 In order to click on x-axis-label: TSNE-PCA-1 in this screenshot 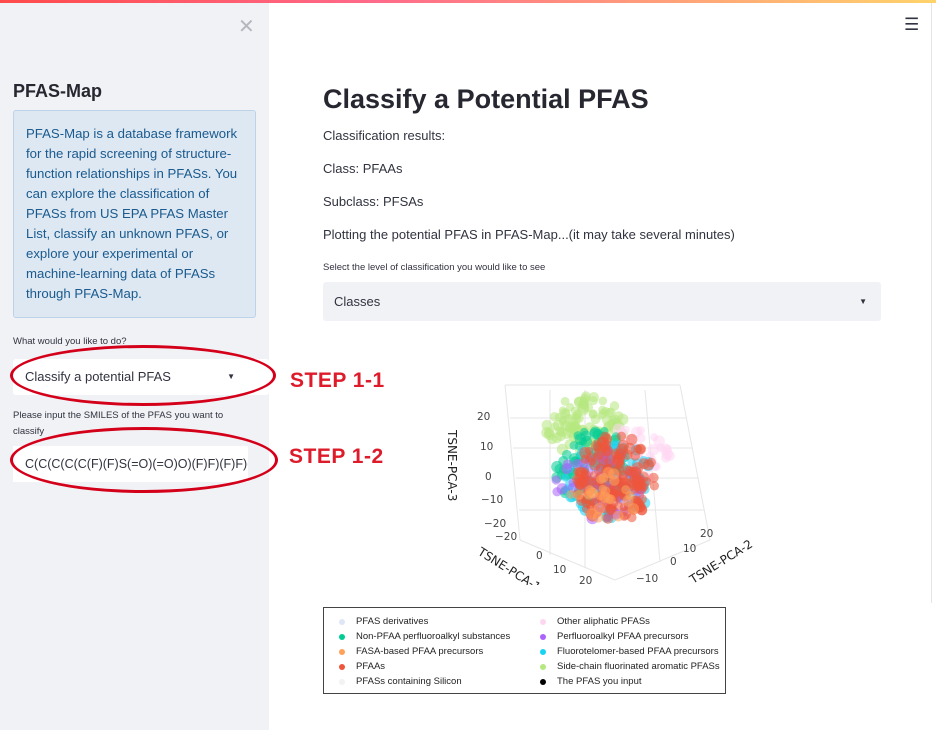, I will do `click(509, 564)`.